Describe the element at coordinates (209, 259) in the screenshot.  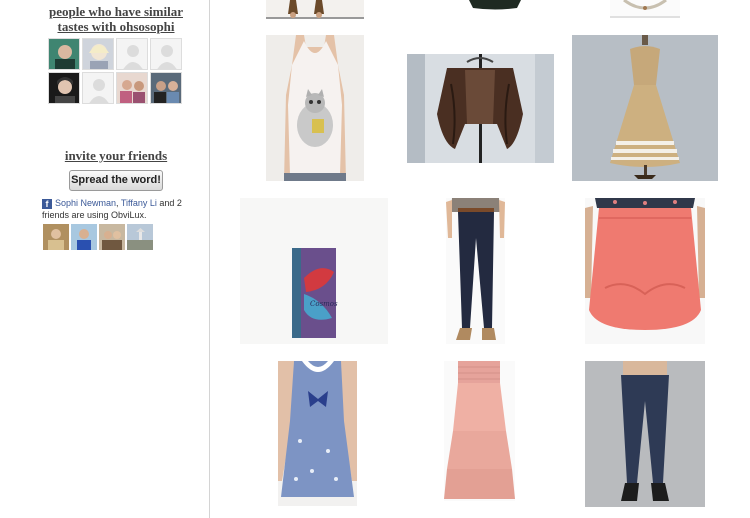
I see `sidebar-divider` at that location.